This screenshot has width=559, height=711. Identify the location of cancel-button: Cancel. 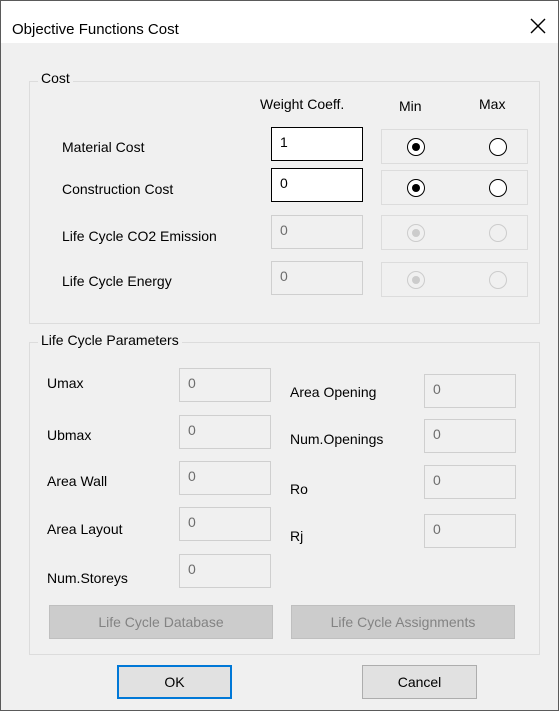
(419, 682).